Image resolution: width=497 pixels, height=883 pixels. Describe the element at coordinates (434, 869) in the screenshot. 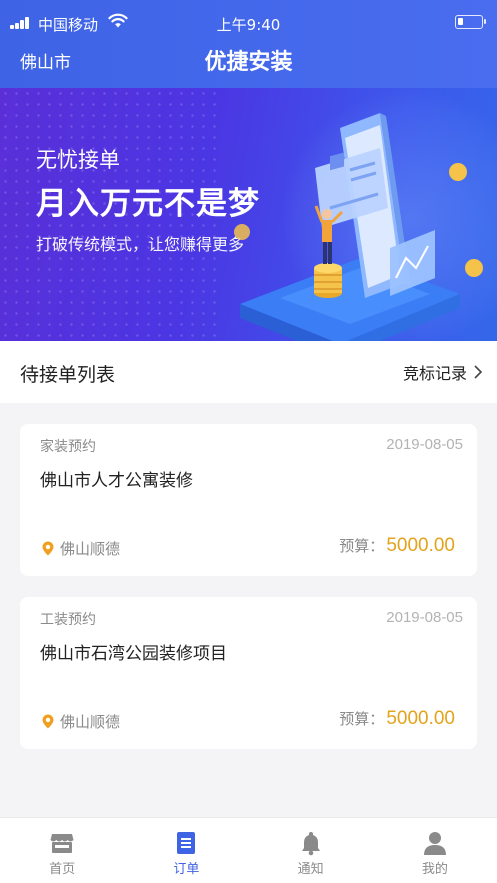

I see `tab-label: 我的` at that location.